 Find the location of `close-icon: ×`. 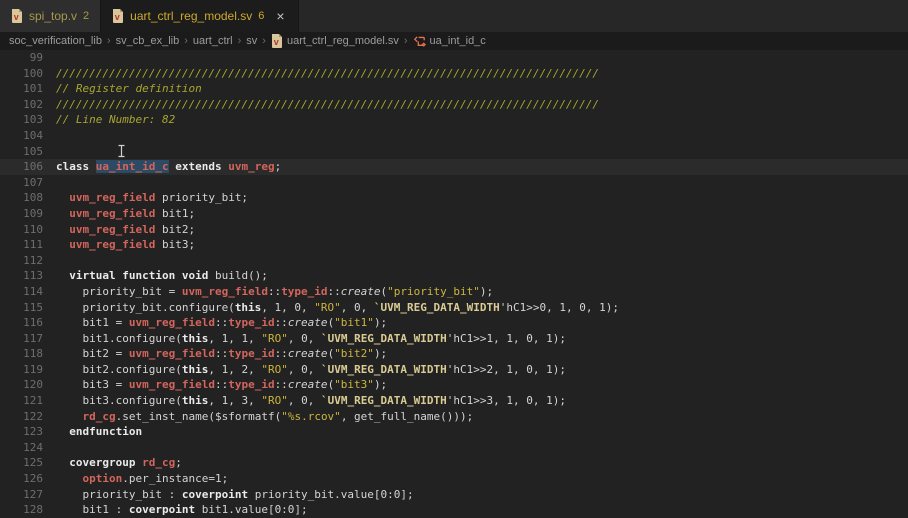

close-icon: × is located at coordinates (280, 16).